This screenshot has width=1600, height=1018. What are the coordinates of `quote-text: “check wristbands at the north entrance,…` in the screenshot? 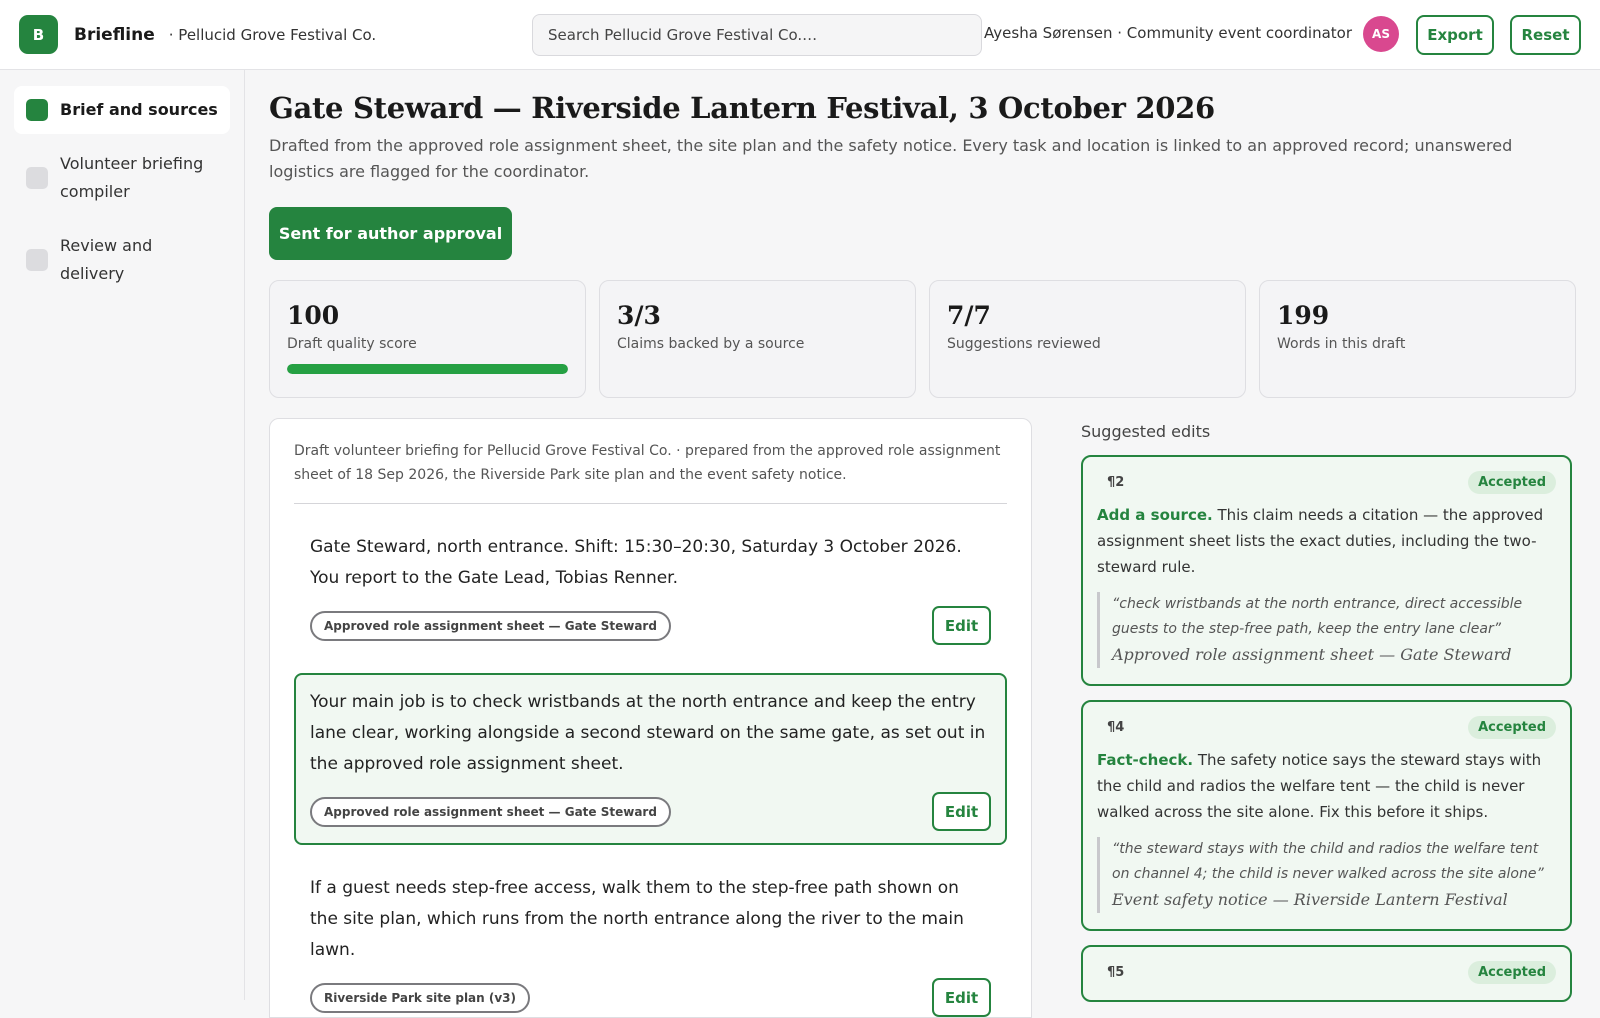 It's located at (1317, 616).